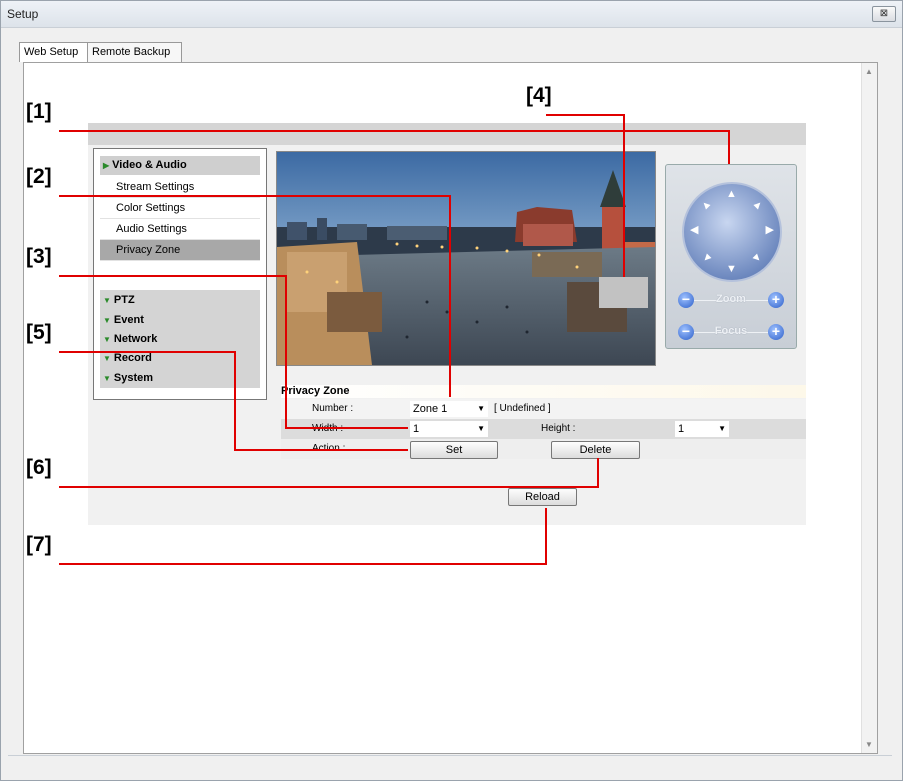 This screenshot has height=781, width=903. Describe the element at coordinates (39, 544) in the screenshot. I see `callout-7: [7]` at that location.